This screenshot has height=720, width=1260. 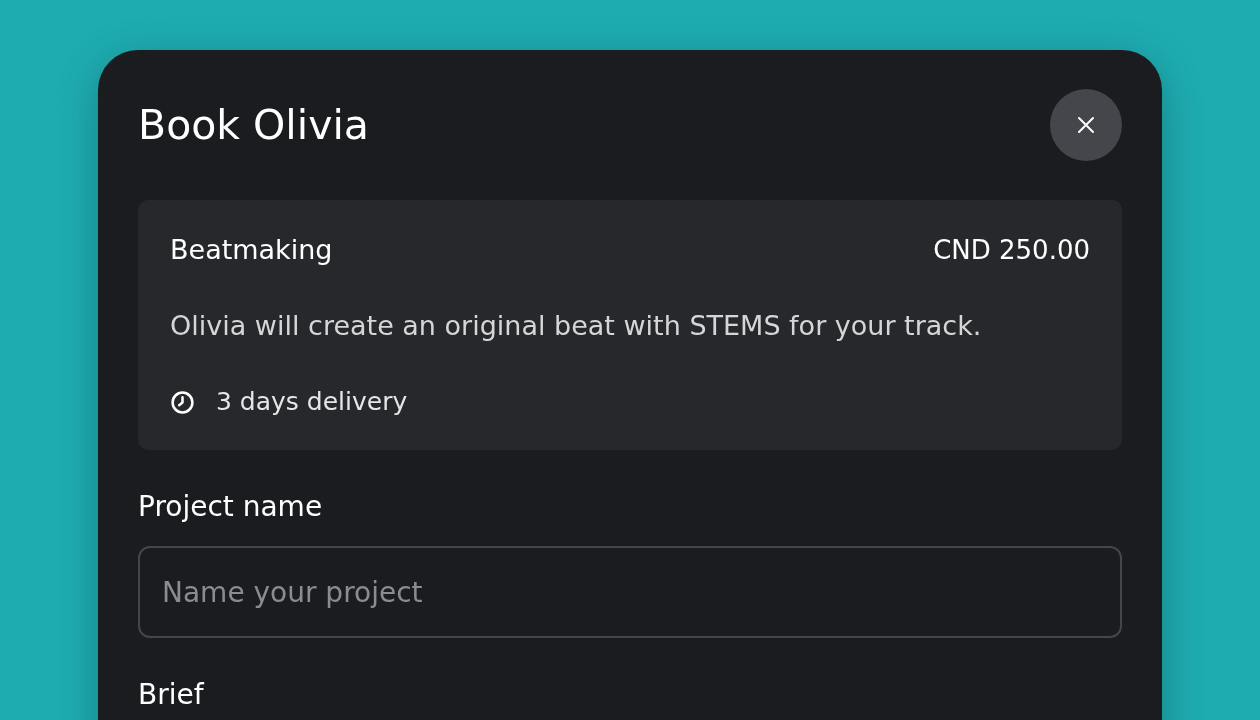 What do you see at coordinates (253, 125) in the screenshot?
I see `dialog-title: Book Olivia` at bounding box center [253, 125].